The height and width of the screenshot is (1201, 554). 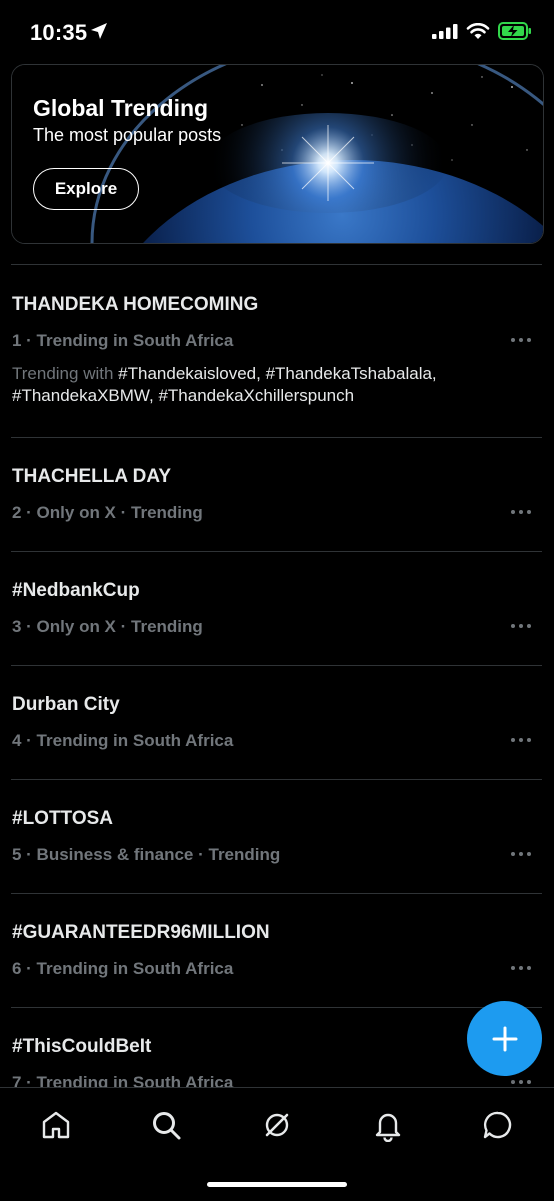 I want to click on grok-icon, so click(x=277, y=1125).